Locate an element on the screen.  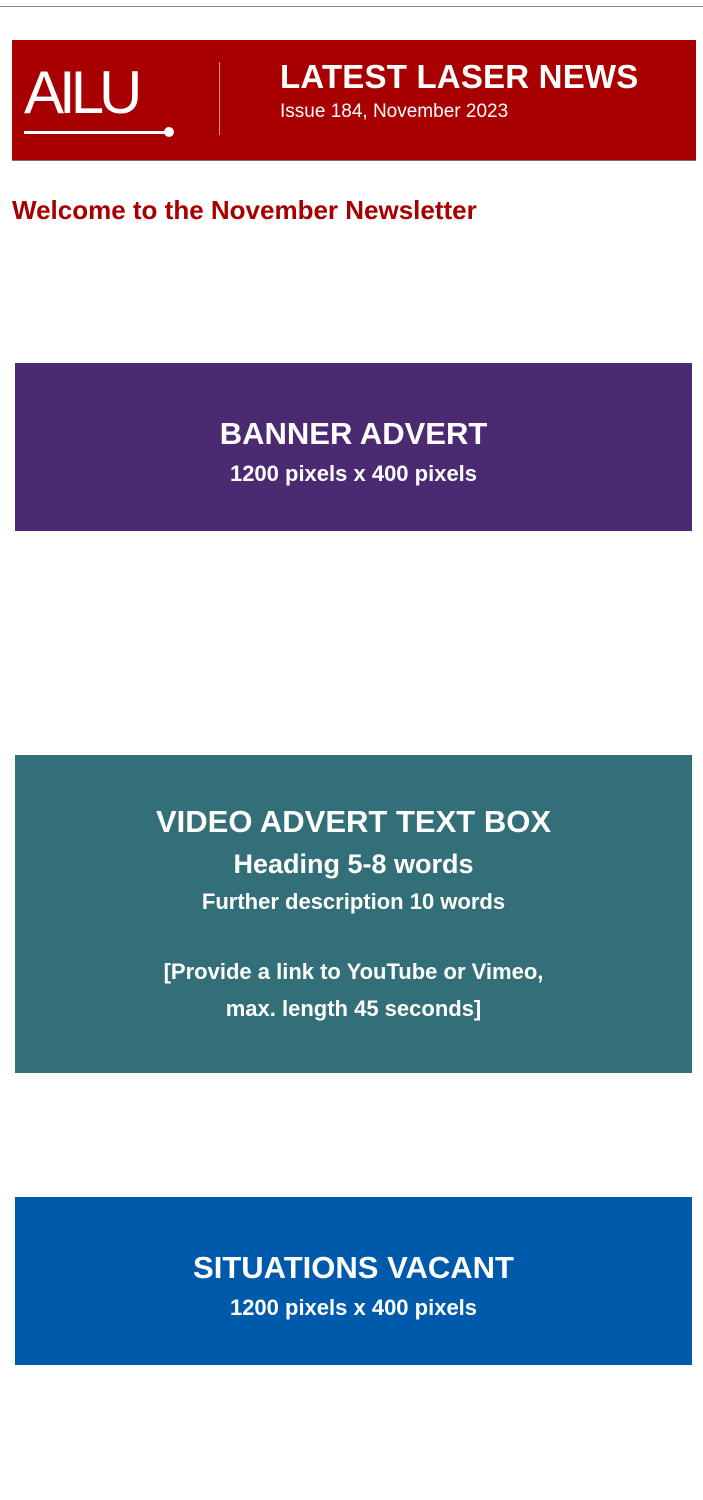
banner-advert-size: 1200 pixels x 400 pixels is located at coordinates (353, 473).